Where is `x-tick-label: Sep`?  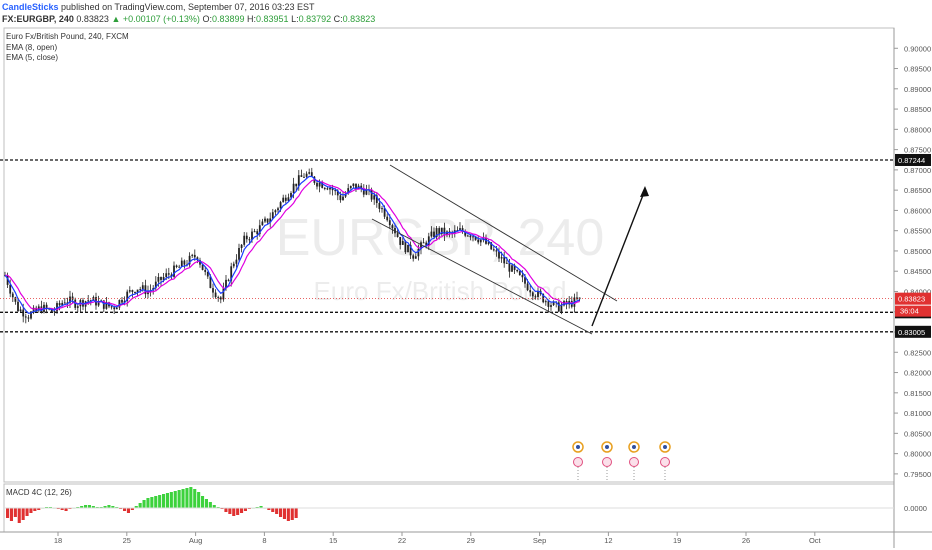
x-tick-label: Sep is located at coordinates (539, 540).